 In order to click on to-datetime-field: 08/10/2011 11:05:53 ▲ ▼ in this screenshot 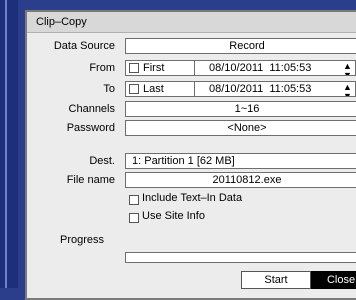, I will do `click(275, 89)`.